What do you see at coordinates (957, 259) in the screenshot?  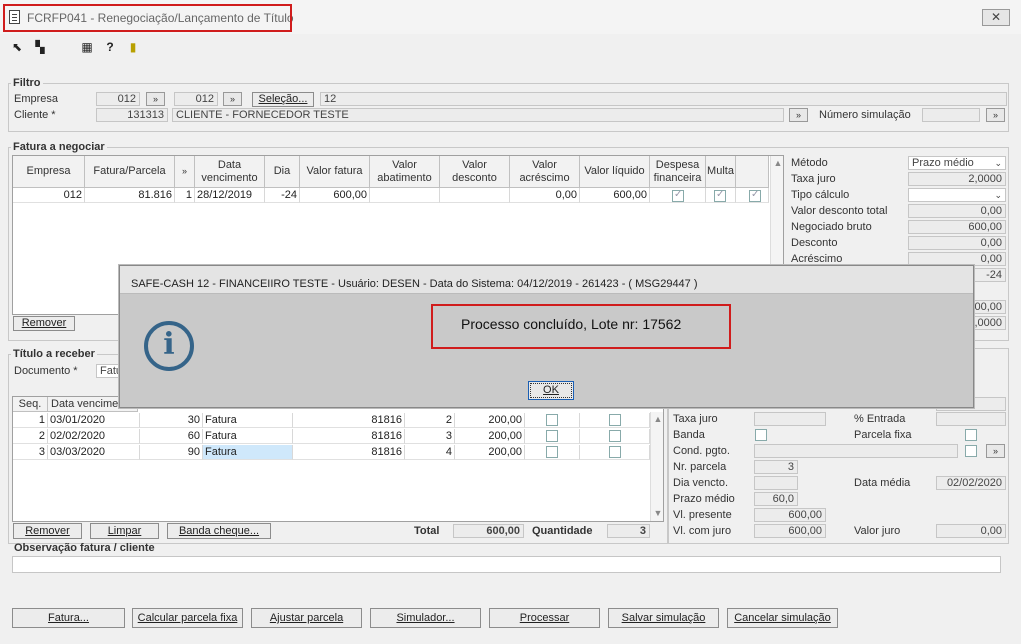 I see `acrescimo-field: 0,00` at bounding box center [957, 259].